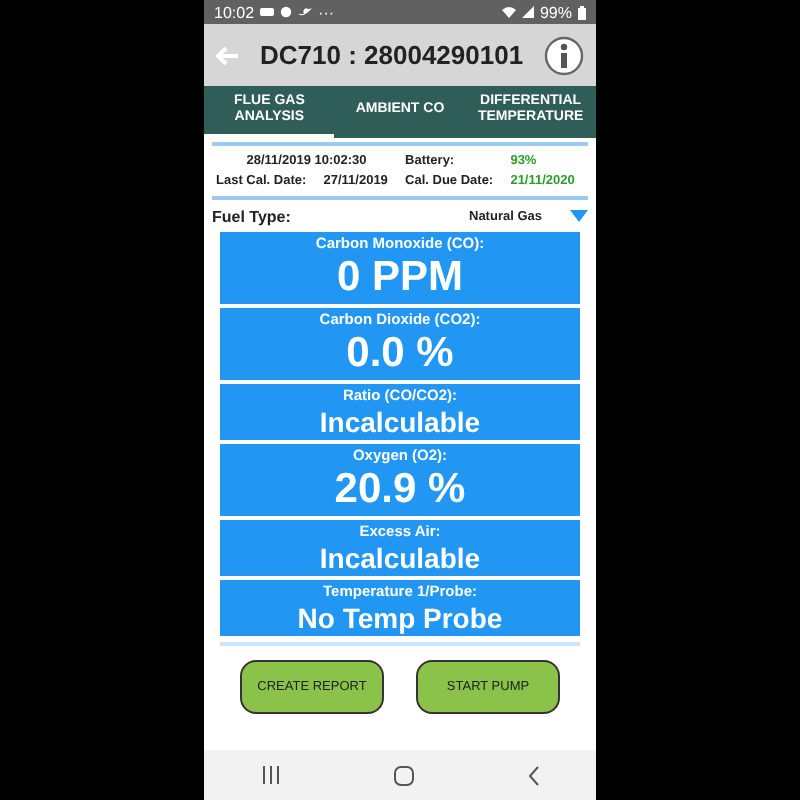 The height and width of the screenshot is (800, 800). What do you see at coordinates (564, 55) in the screenshot?
I see `info-icon` at bounding box center [564, 55].